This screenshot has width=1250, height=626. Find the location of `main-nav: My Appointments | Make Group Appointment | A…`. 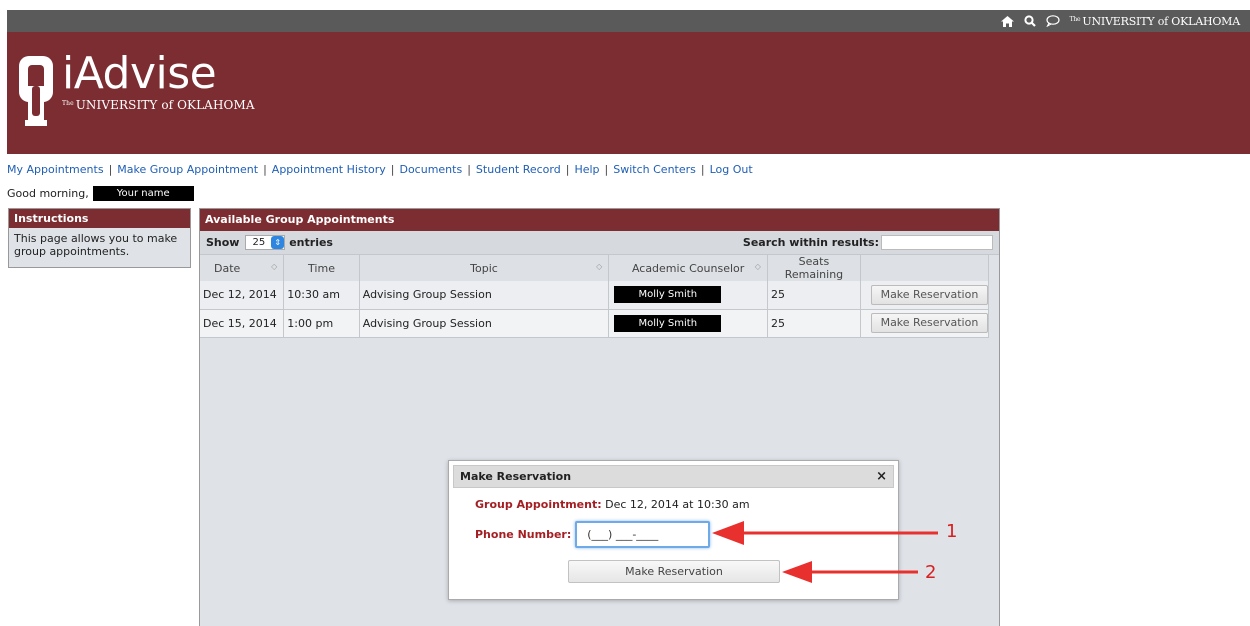

main-nav: My Appointments | Make Group Appointment | A… is located at coordinates (380, 169).